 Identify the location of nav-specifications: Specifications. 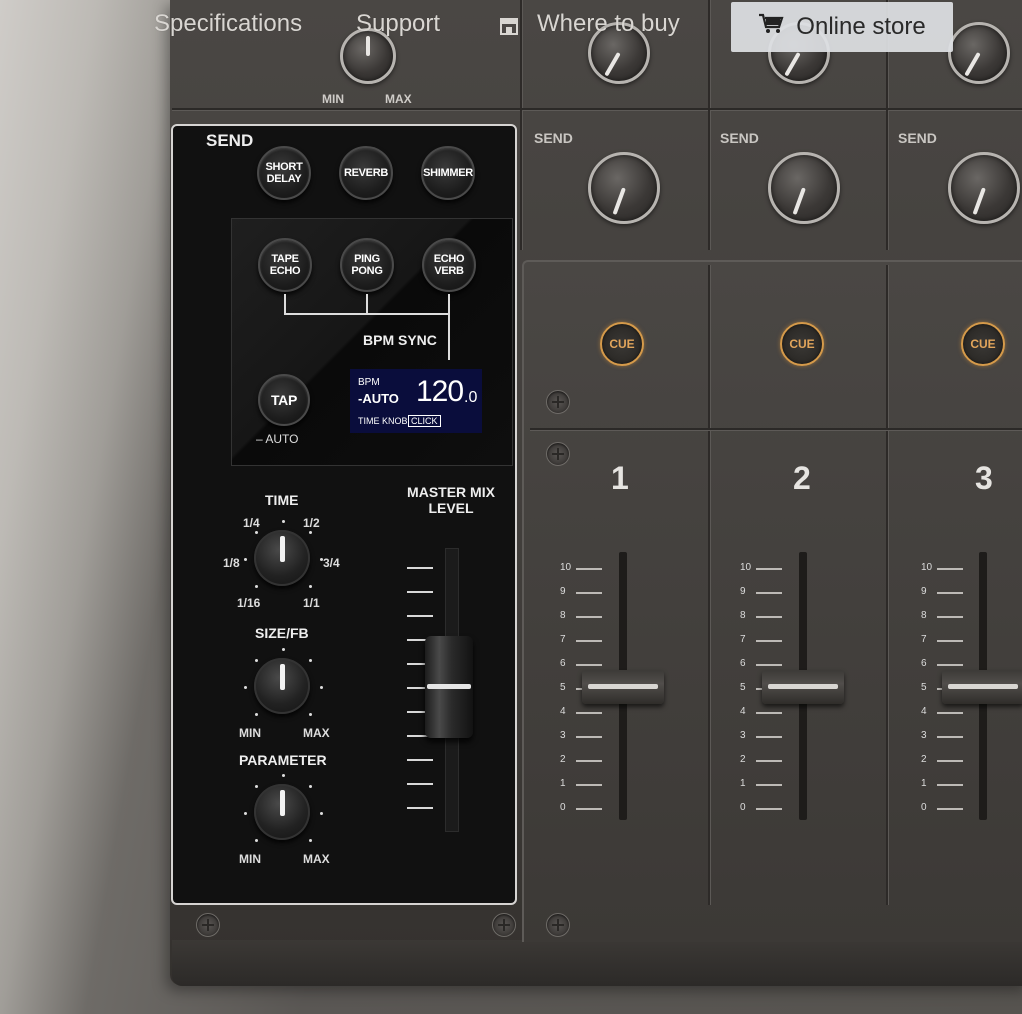
(228, 24).